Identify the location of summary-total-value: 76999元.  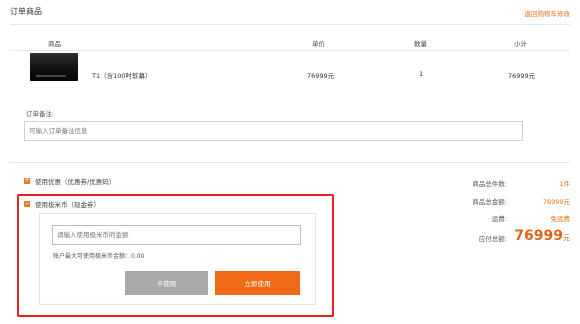
(542, 236).